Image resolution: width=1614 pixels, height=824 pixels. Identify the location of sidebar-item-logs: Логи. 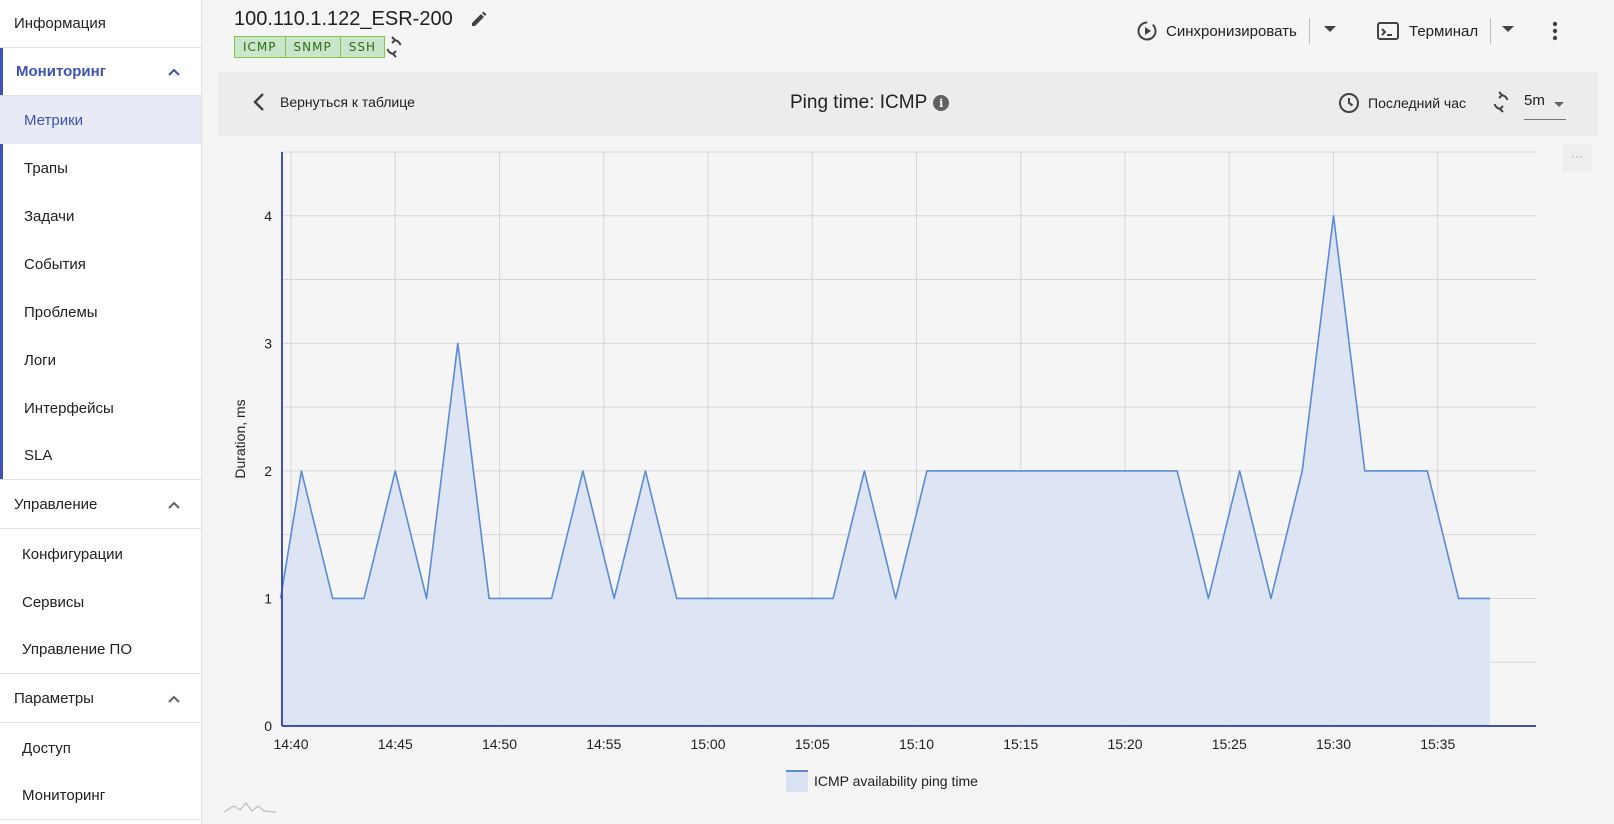
(100, 360).